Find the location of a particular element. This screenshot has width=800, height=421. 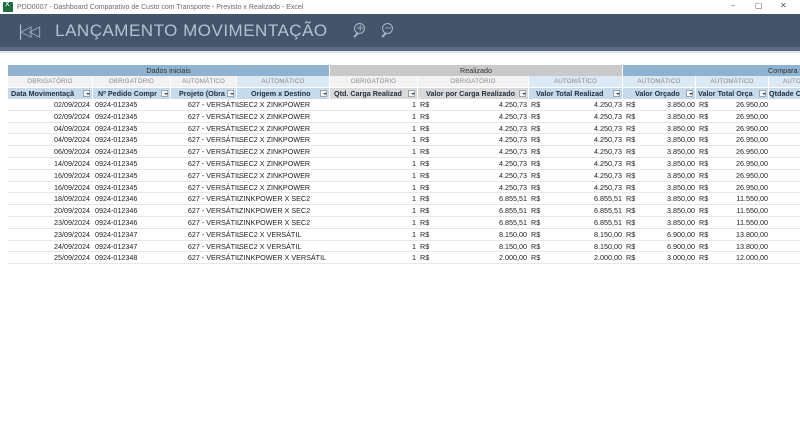

cell-valor-total: 8.150,00 is located at coordinates (583, 247).